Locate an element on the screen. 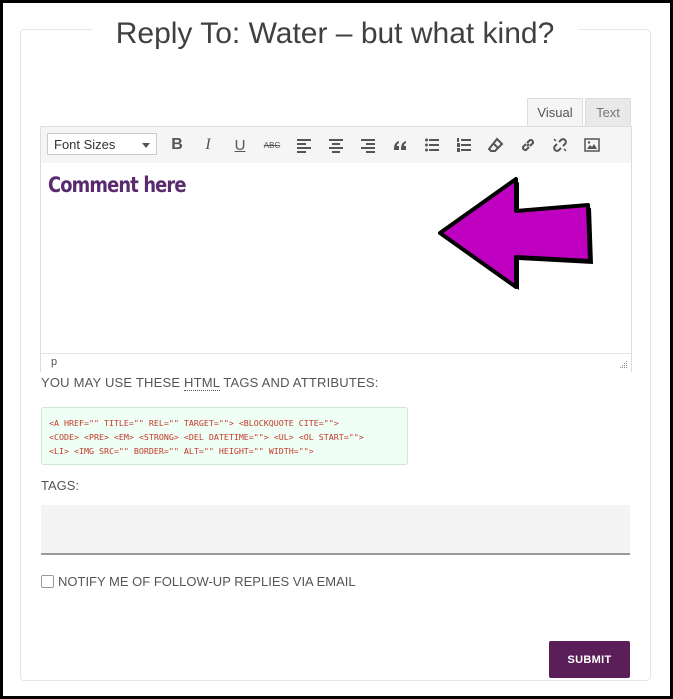 The width and height of the screenshot is (673, 699). notify-checkbox is located at coordinates (47, 581).